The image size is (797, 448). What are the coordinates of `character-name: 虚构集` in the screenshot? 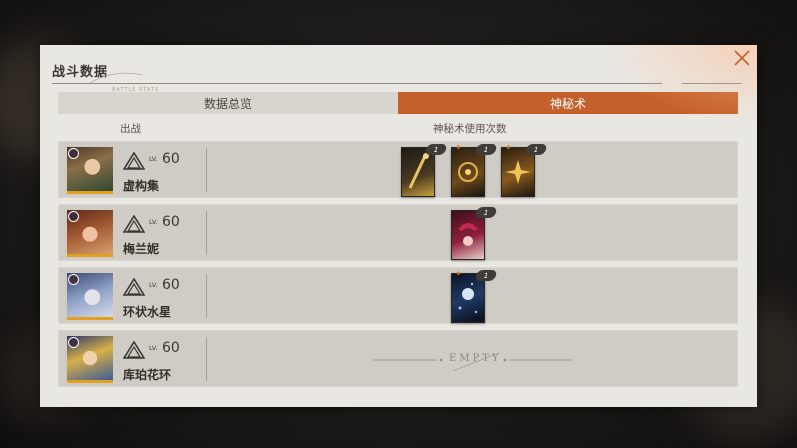 It's located at (141, 186).